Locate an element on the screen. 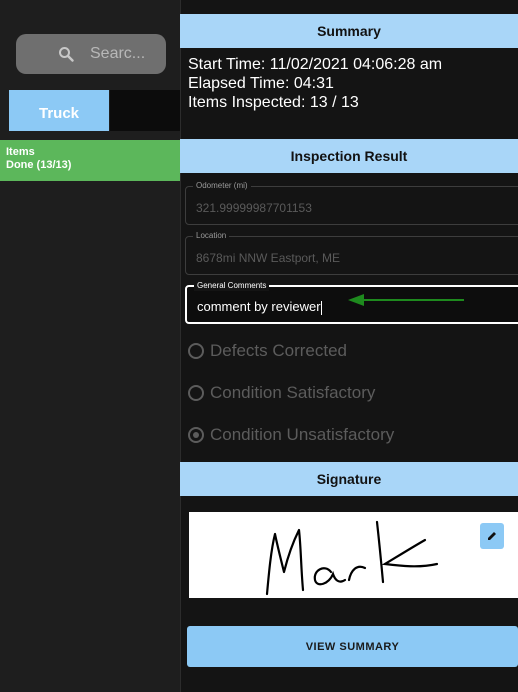 This screenshot has height=692, width=518. radio-label: Condition Unsatisfactory is located at coordinates (302, 434).